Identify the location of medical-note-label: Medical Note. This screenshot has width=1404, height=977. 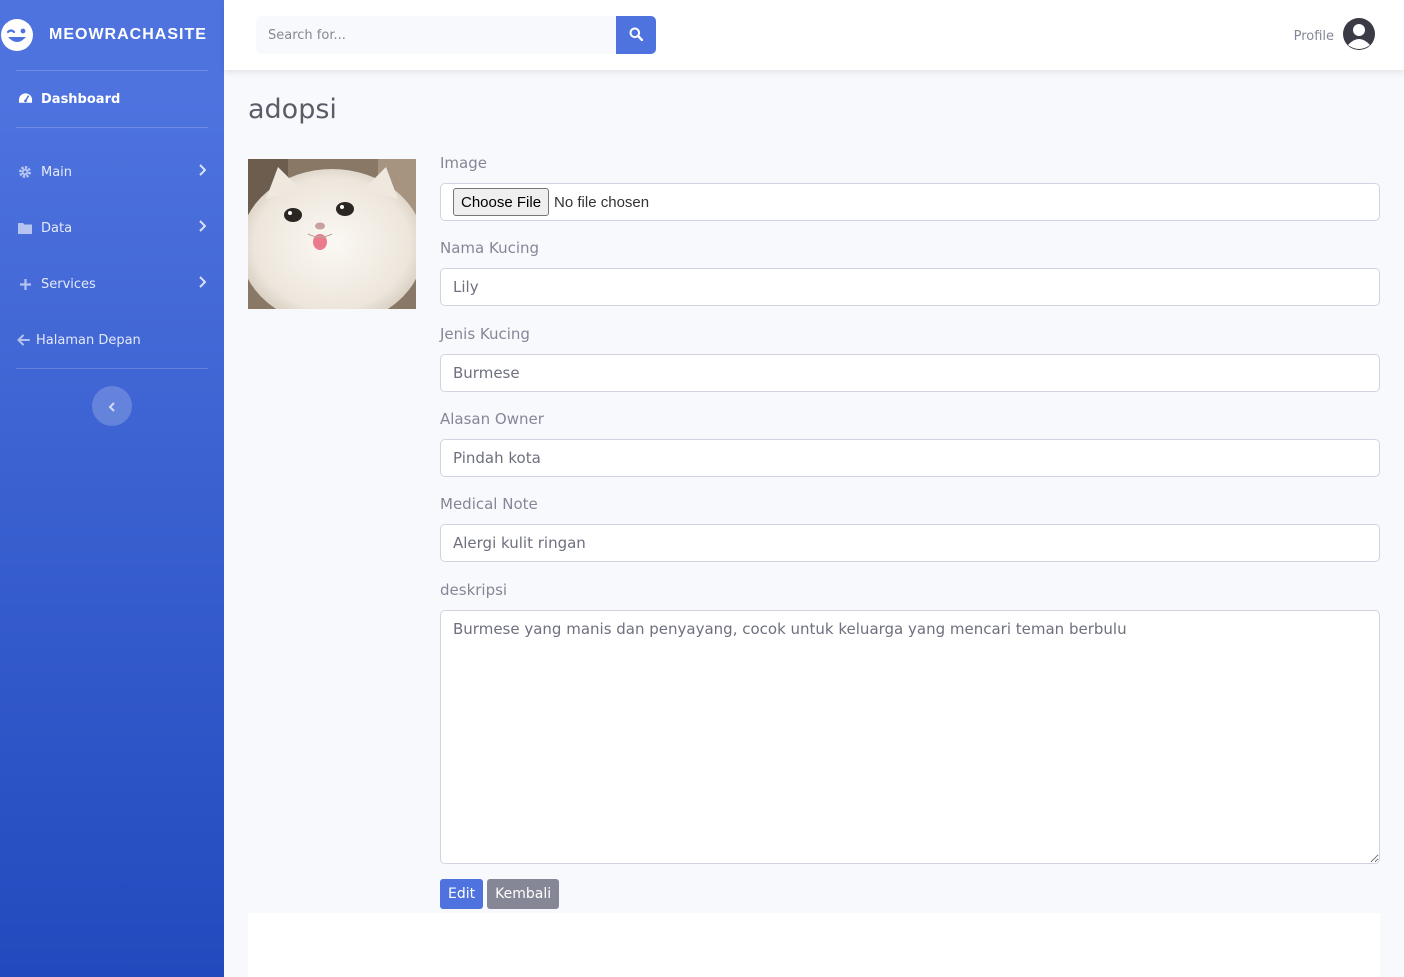
(489, 504).